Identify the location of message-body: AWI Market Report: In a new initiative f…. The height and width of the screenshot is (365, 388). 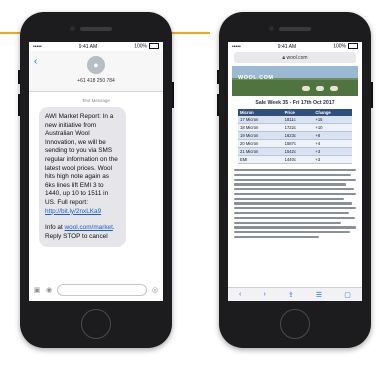
(81, 164).